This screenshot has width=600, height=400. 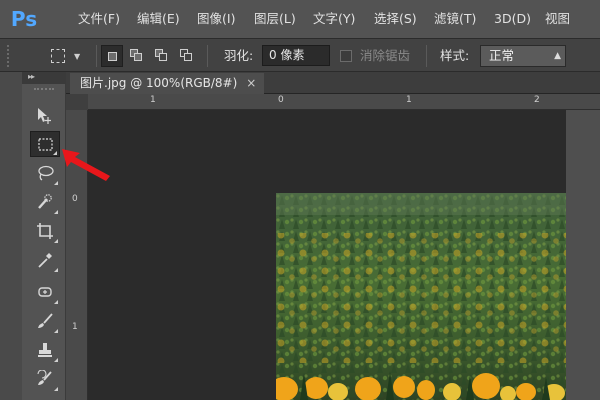 I want to click on menu-filter: 滤镜(T), so click(x=455, y=19).